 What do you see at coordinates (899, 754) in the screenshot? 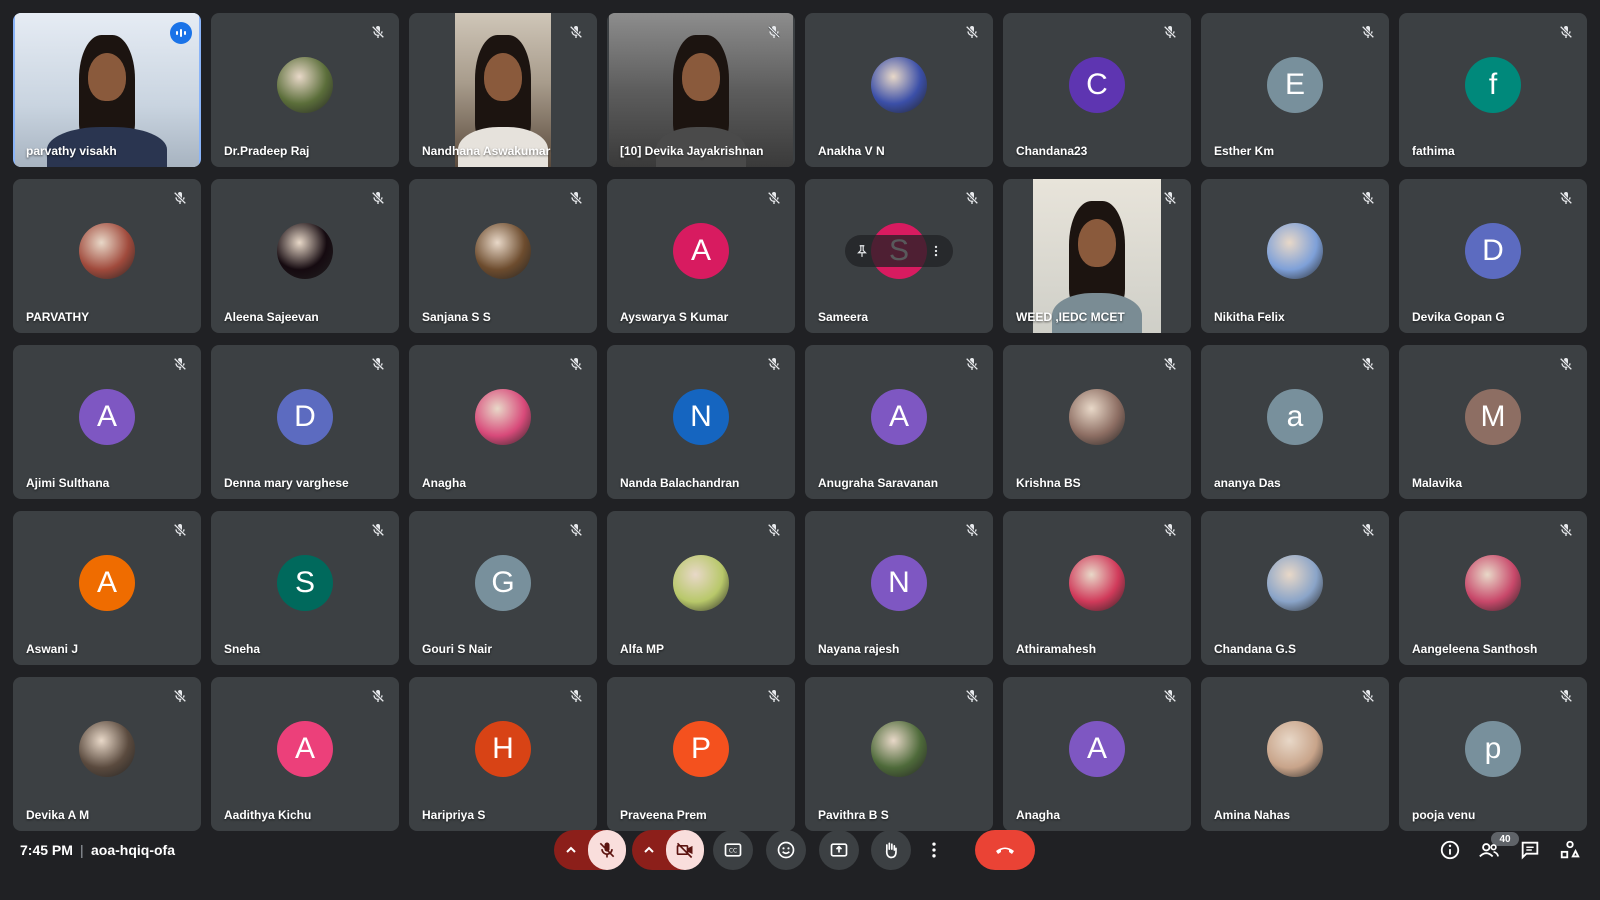
I see `participant-tile: Pavithra B S` at bounding box center [899, 754].